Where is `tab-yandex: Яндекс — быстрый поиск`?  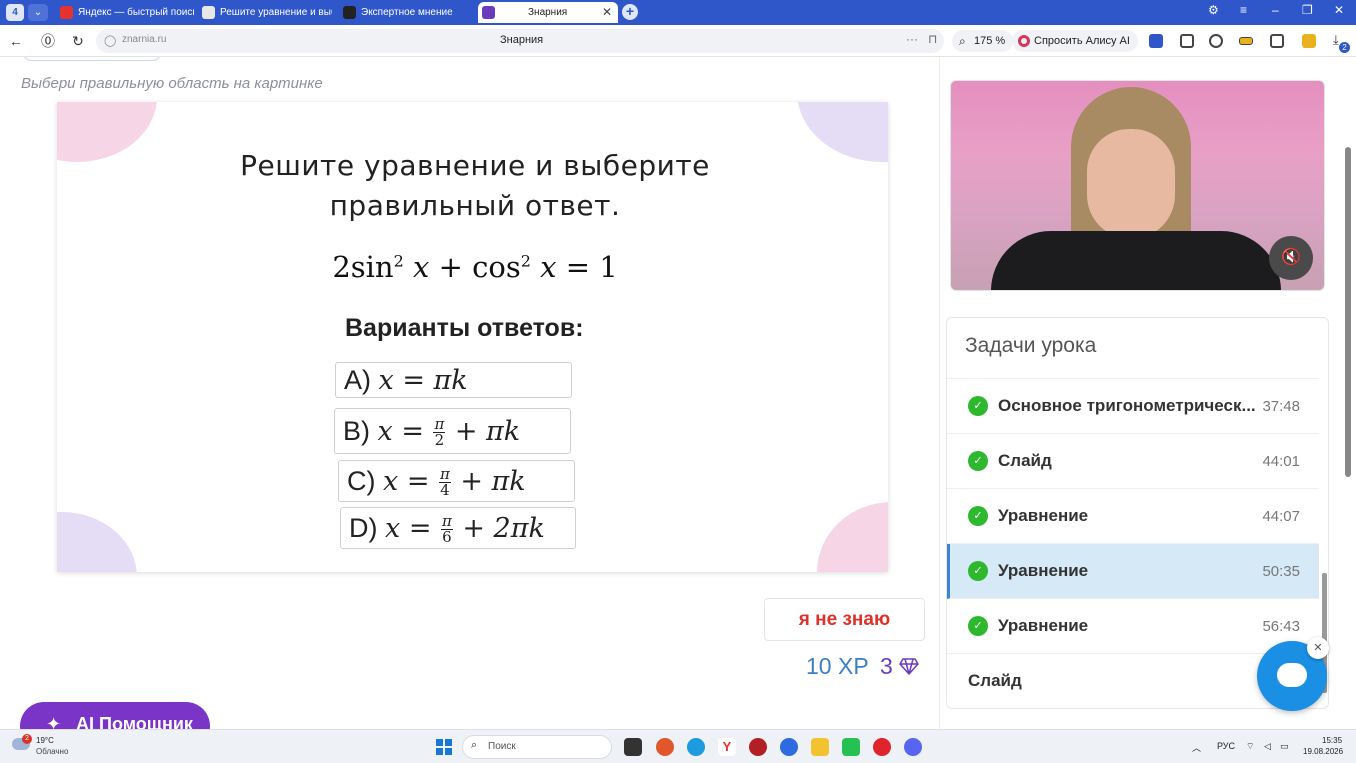
tab-yandex: Яндекс — быстрый поиск is located at coordinates (125, 12).